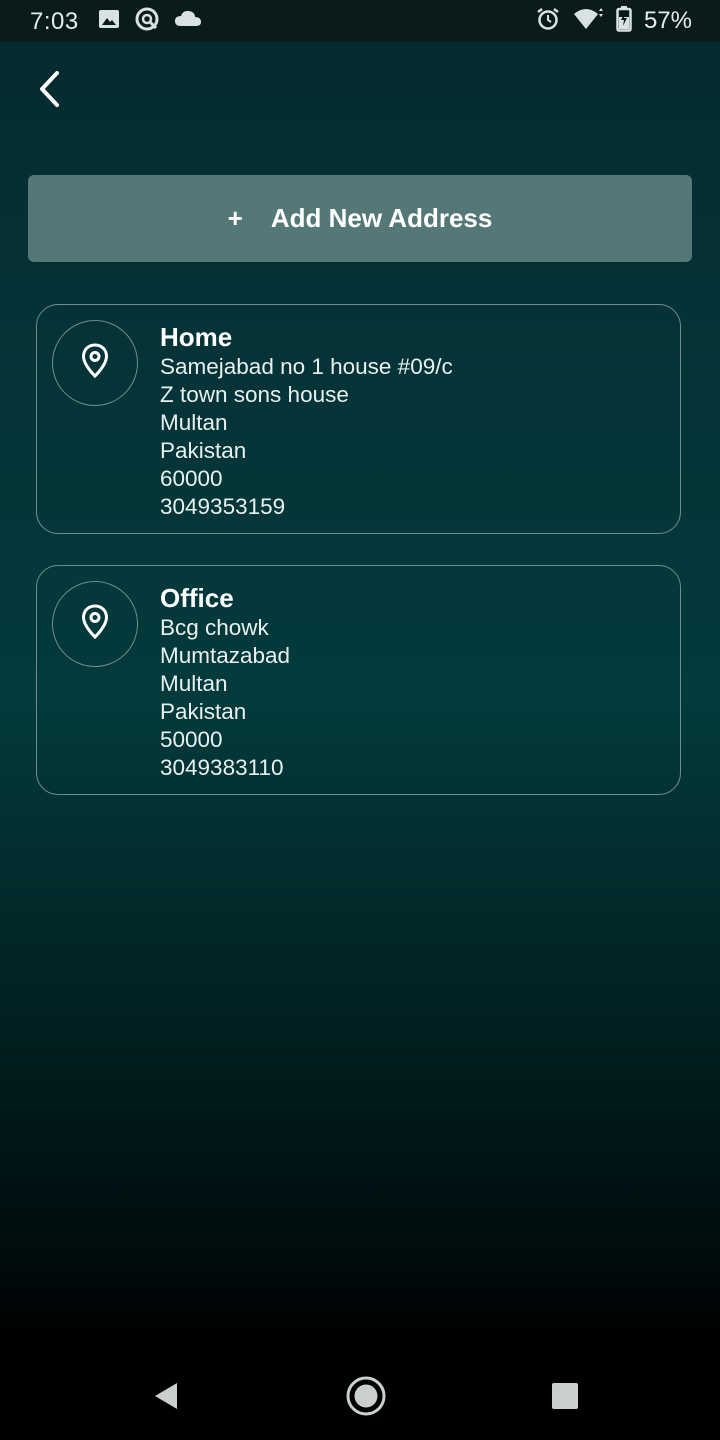 The width and height of the screenshot is (720, 1440). Describe the element at coordinates (624, 21) in the screenshot. I see `battery-charging-icon` at that location.